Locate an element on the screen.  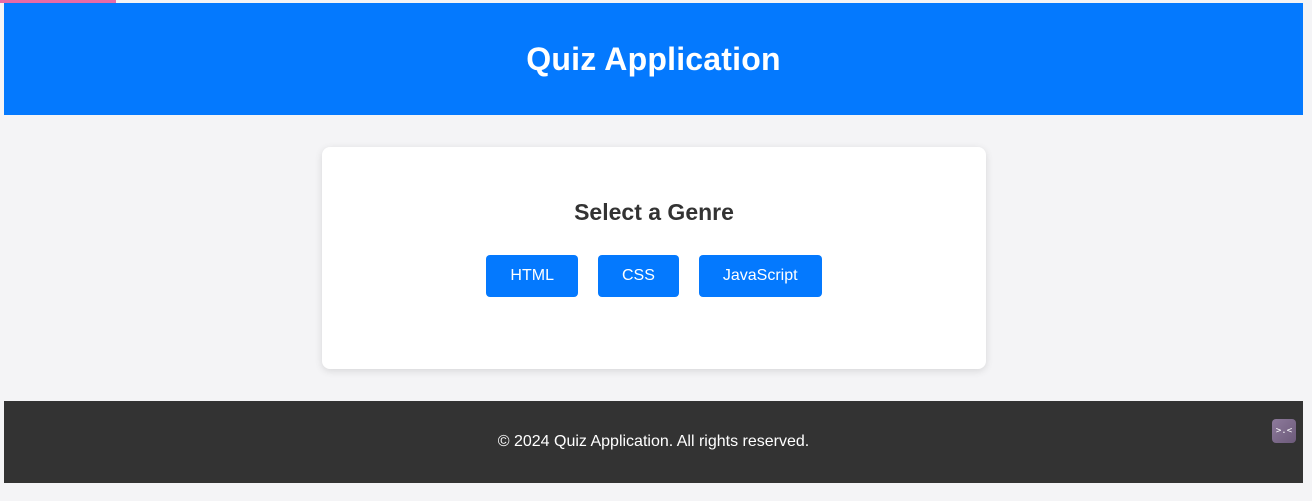
genre-button-group: HTML CSS JavaScript is located at coordinates (654, 276).